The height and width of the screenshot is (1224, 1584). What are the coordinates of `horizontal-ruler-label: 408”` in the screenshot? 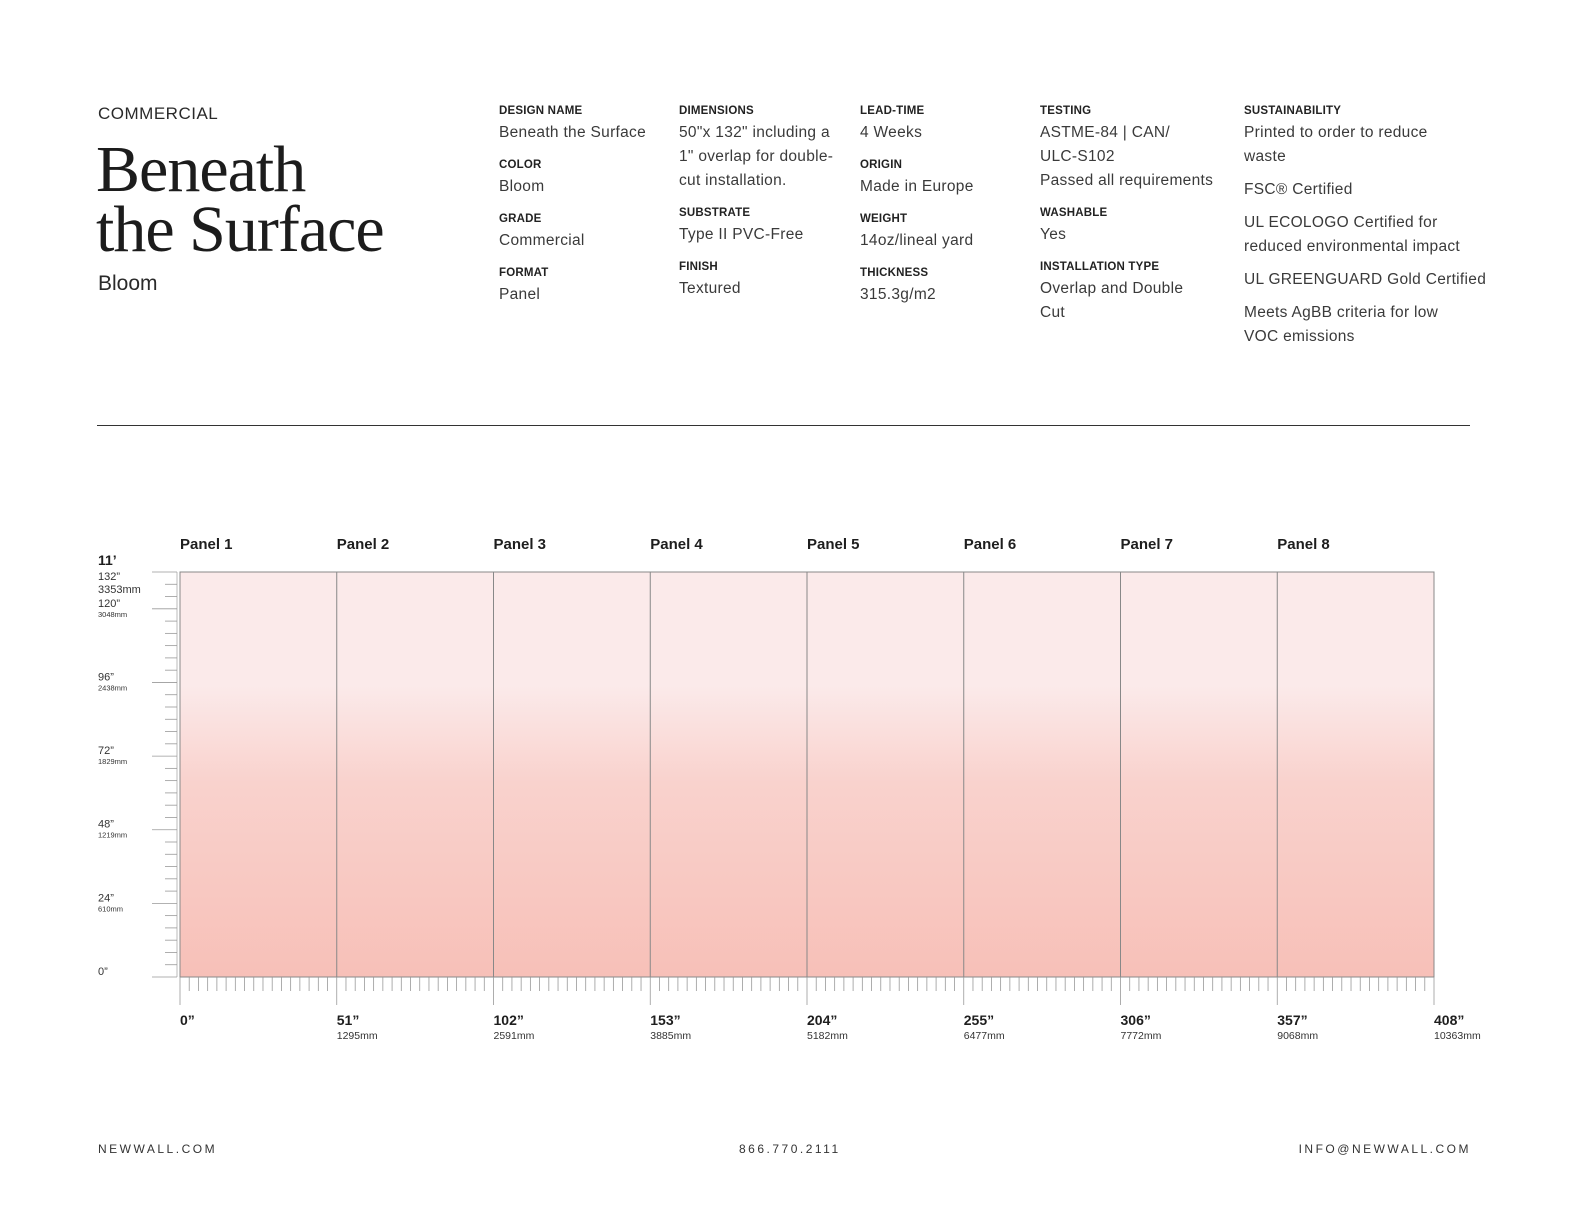 It's located at (1449, 1020).